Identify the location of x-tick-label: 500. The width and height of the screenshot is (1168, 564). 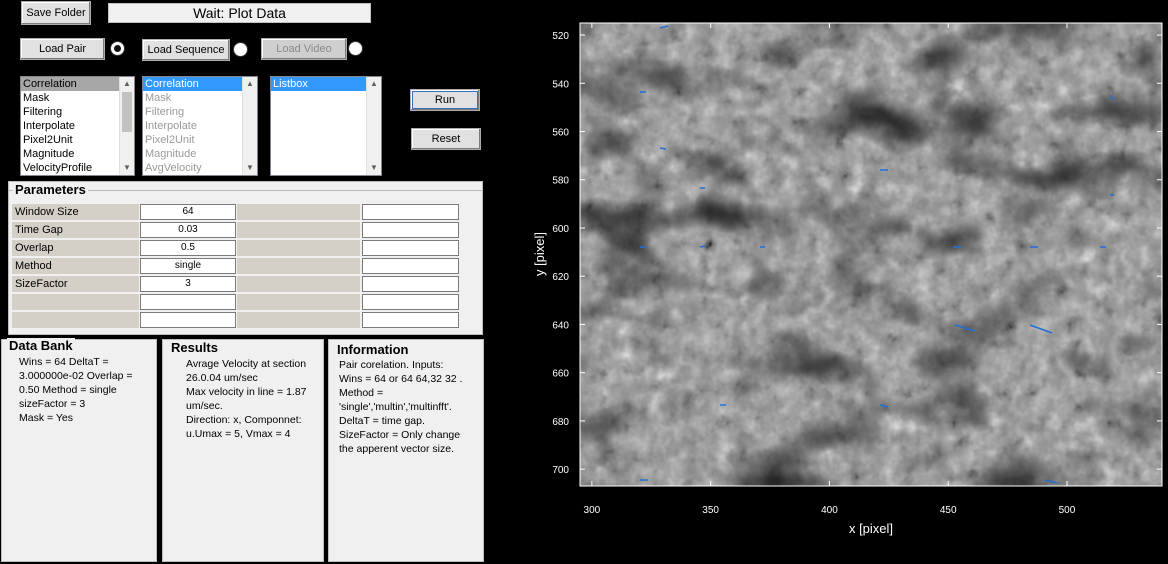
(1067, 510).